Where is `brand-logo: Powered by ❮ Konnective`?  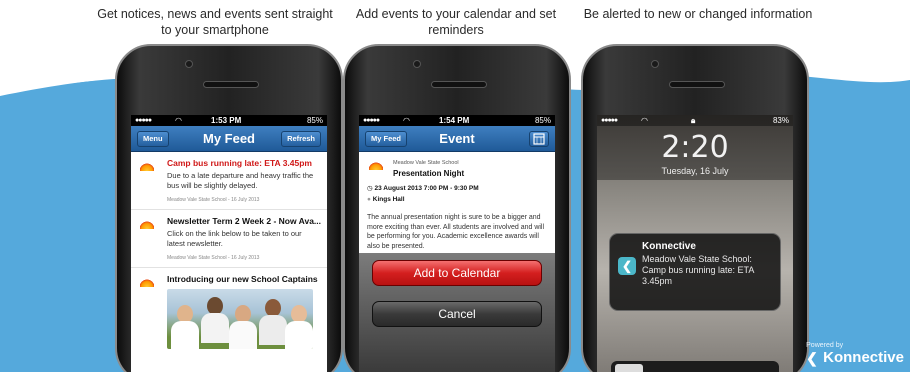
brand-logo: Powered by ❮ Konnective is located at coordinates (855, 354).